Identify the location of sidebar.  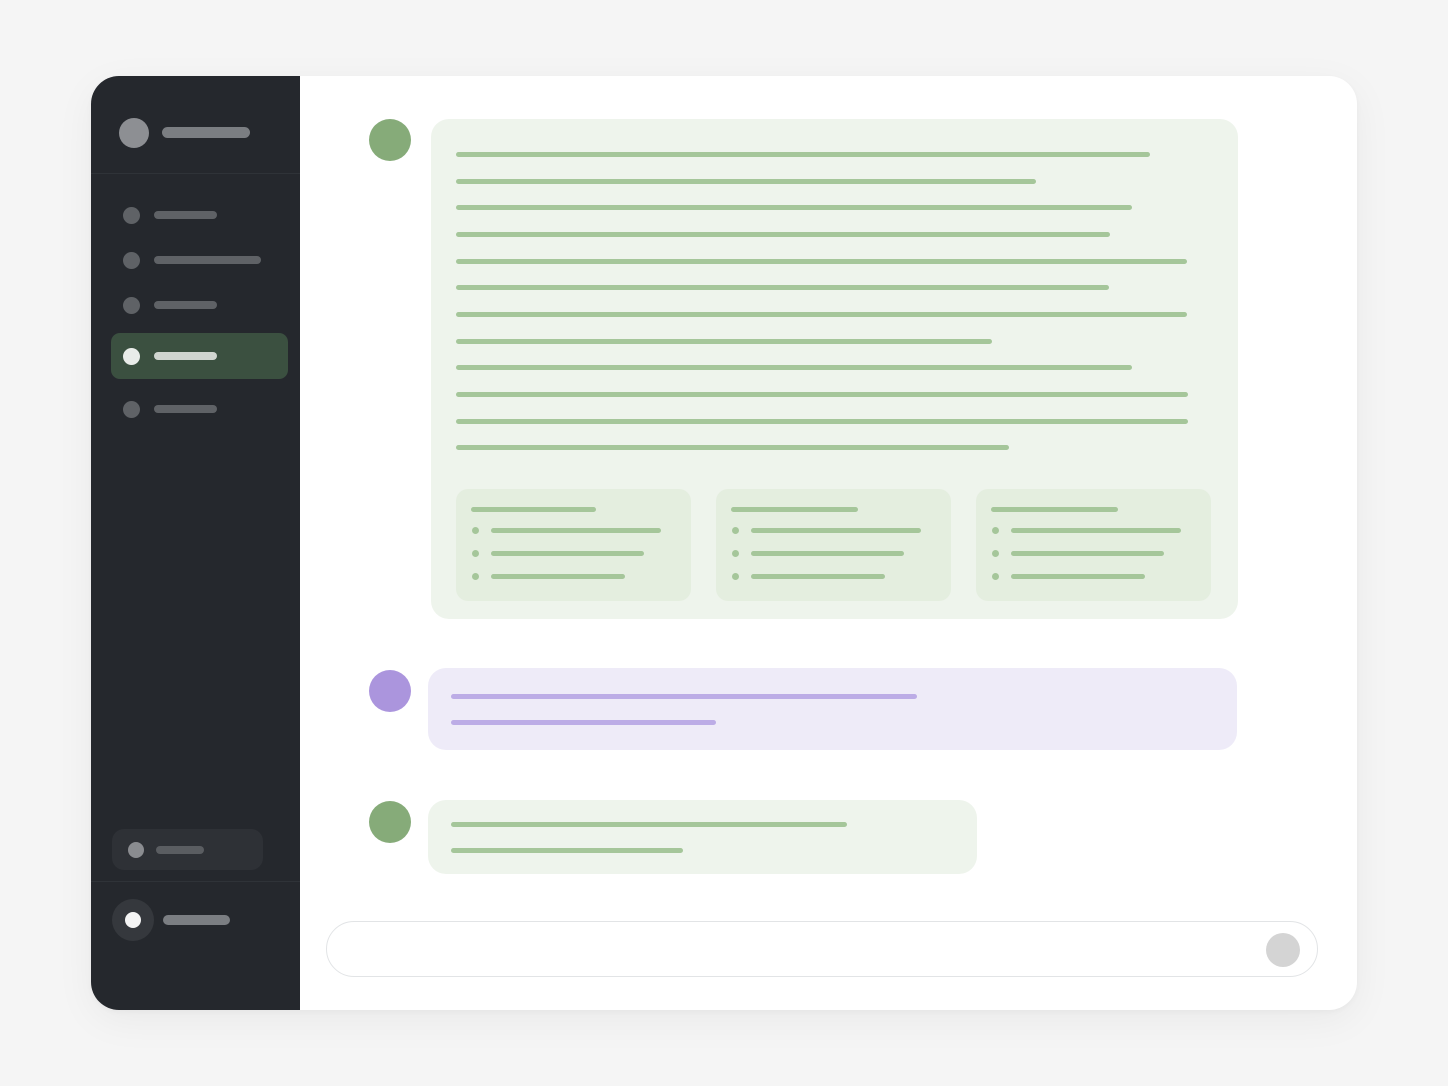
(195, 543).